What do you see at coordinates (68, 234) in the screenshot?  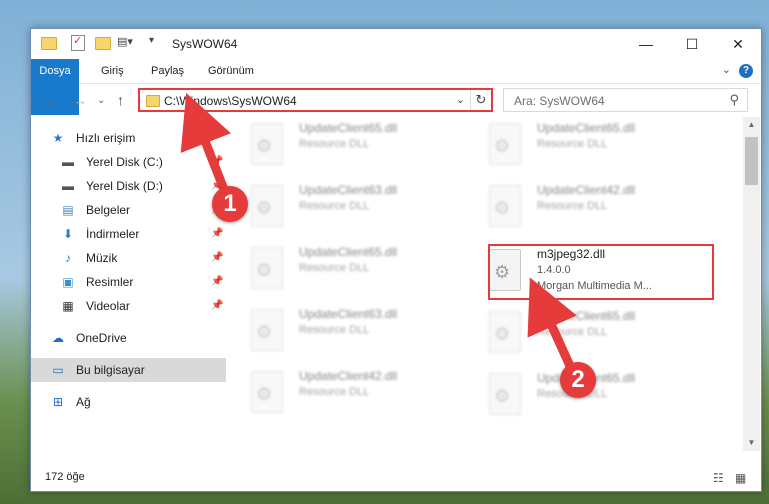 I see `download-icon: ⬇` at bounding box center [68, 234].